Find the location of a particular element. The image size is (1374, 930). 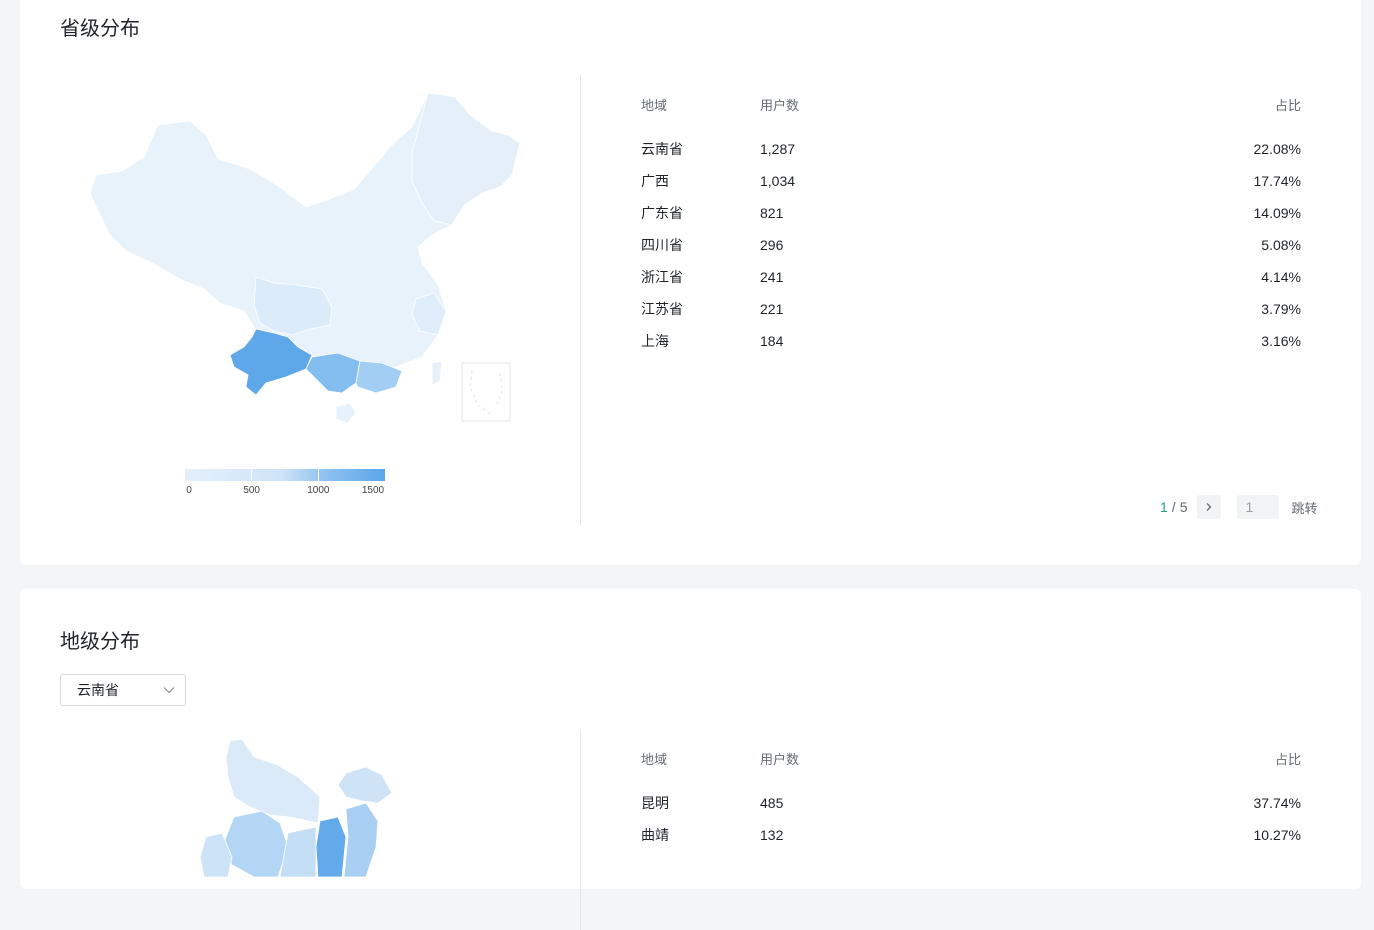

jump-page-input is located at coordinates (1258, 507).